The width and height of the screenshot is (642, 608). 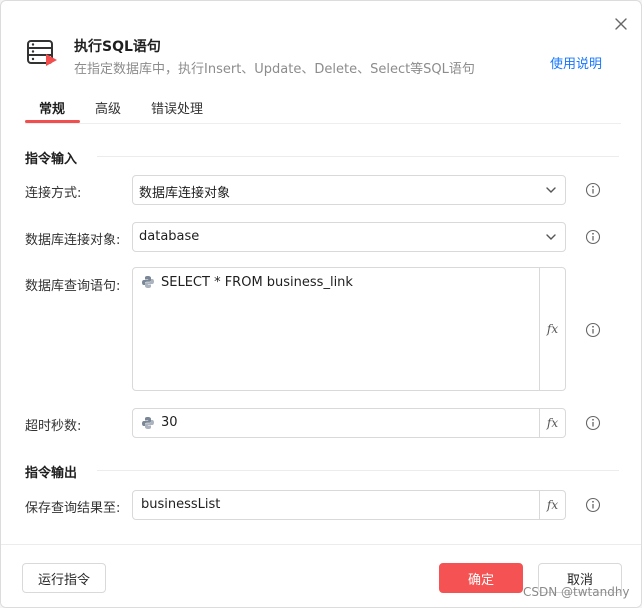 What do you see at coordinates (349, 423) in the screenshot?
I see `timeout-input: 30 fx` at bounding box center [349, 423].